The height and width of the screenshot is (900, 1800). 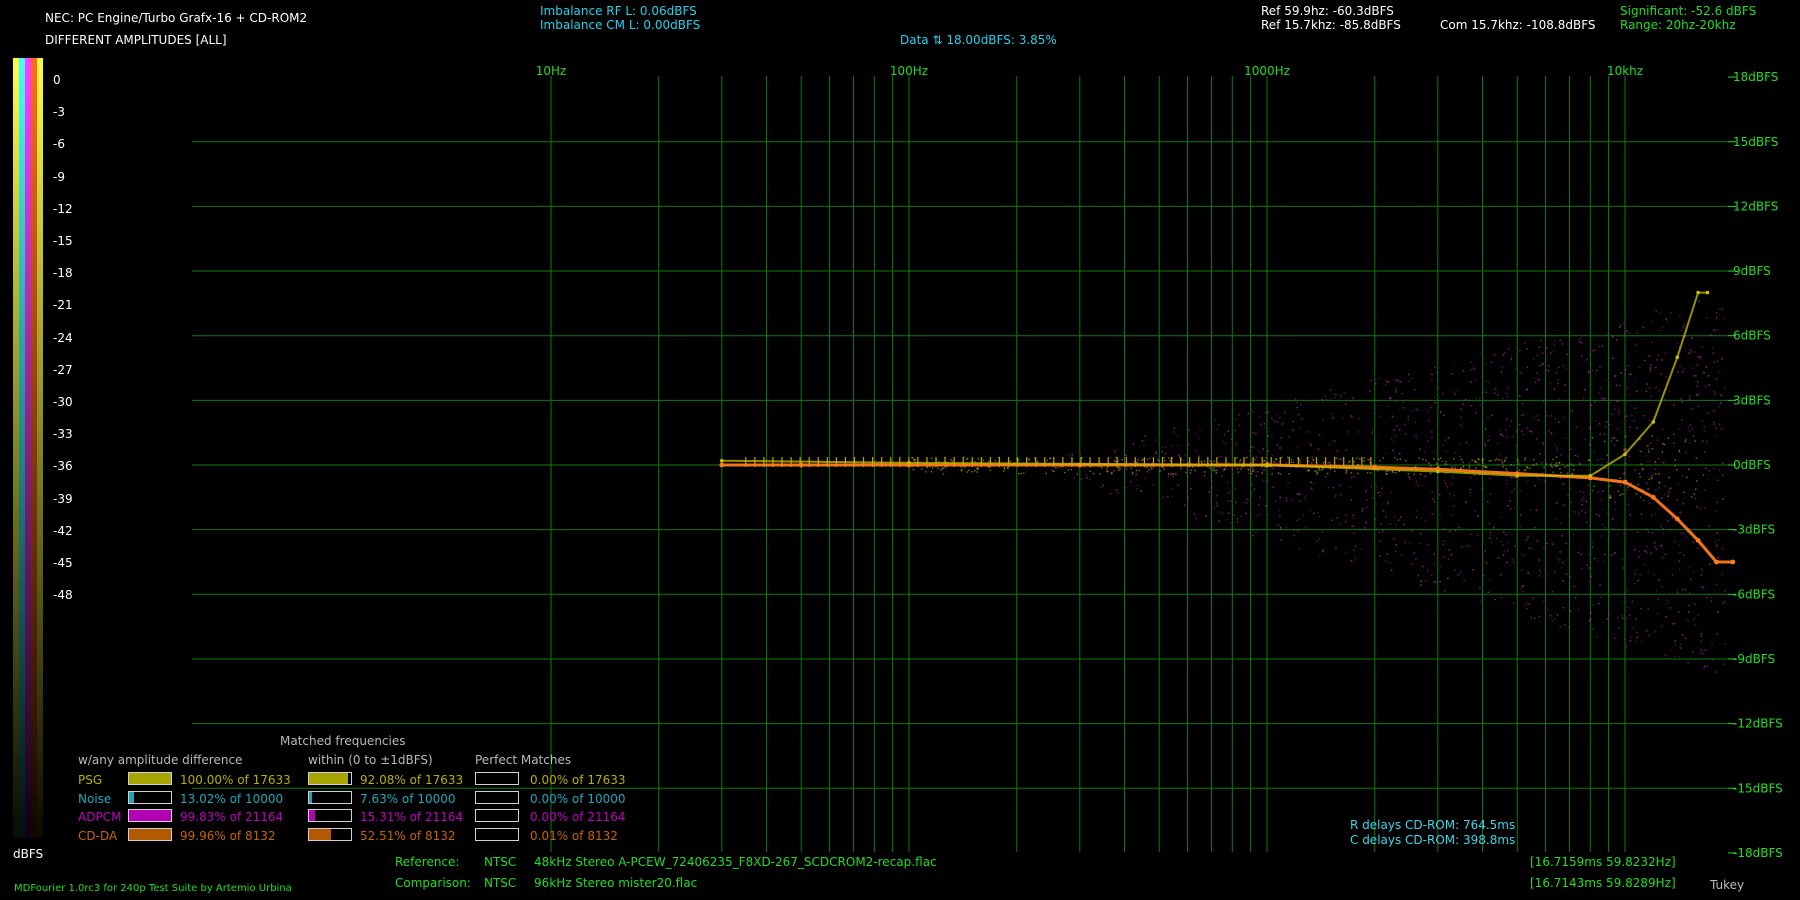 What do you see at coordinates (328, 778) in the screenshot?
I see `legend-bar-fill` at bounding box center [328, 778].